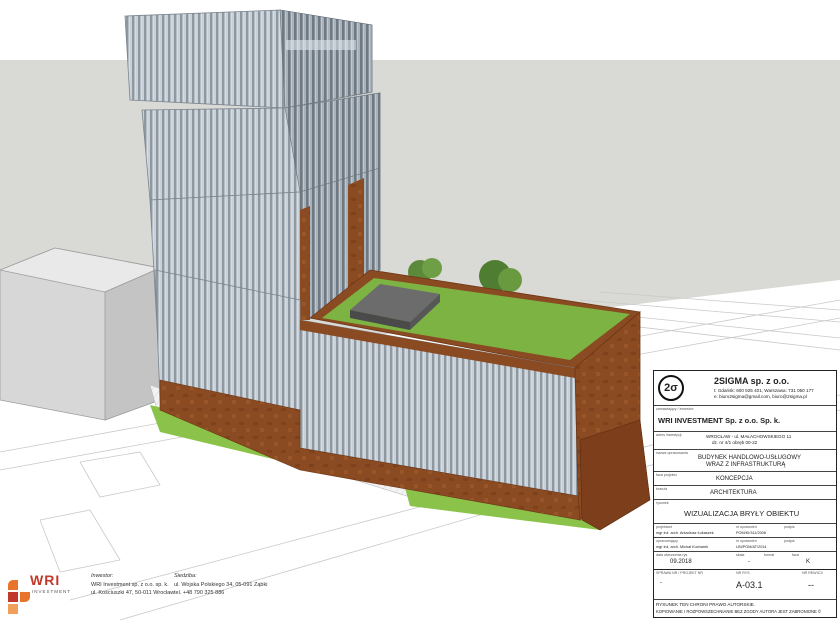 The image size is (840, 621). Describe the element at coordinates (812, 573) in the screenshot. I see `revision-label: NR REWIZJI` at that location.